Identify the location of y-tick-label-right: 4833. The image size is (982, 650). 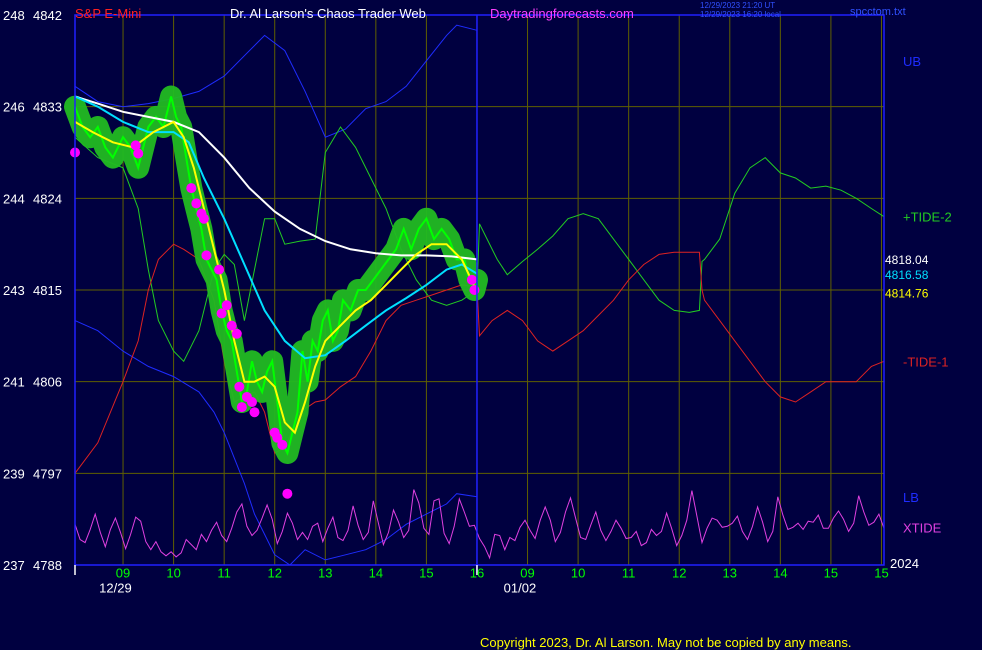
(47, 107).